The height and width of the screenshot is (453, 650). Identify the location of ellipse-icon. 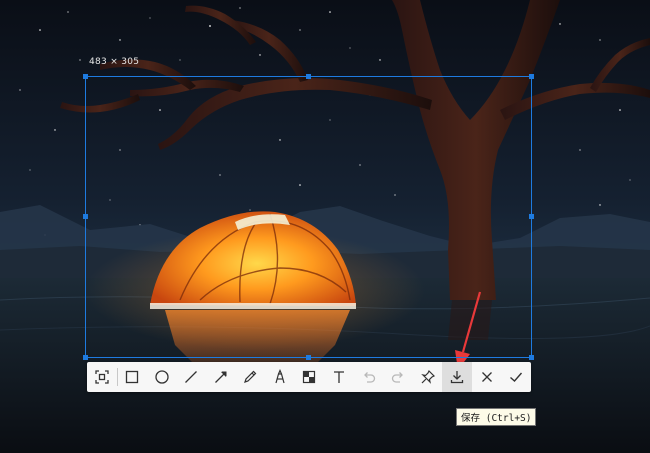
(162, 377).